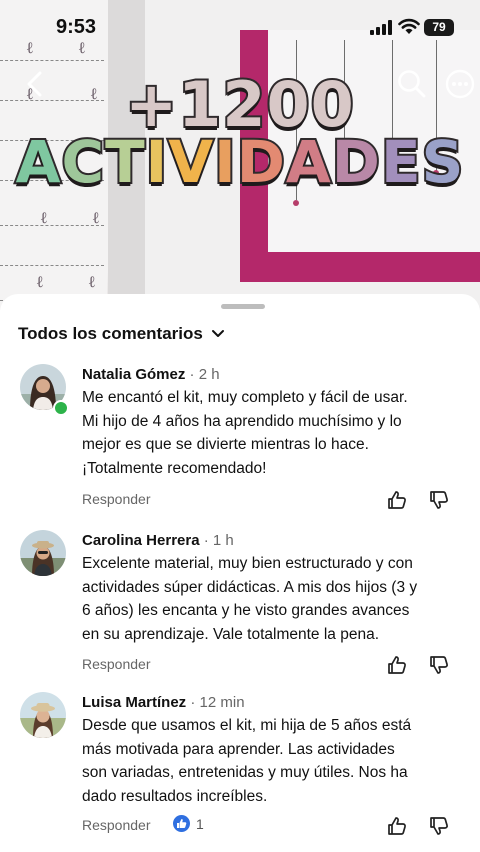  What do you see at coordinates (217, 702) in the screenshot?
I see `comment-time: · 12 min` at bounding box center [217, 702].